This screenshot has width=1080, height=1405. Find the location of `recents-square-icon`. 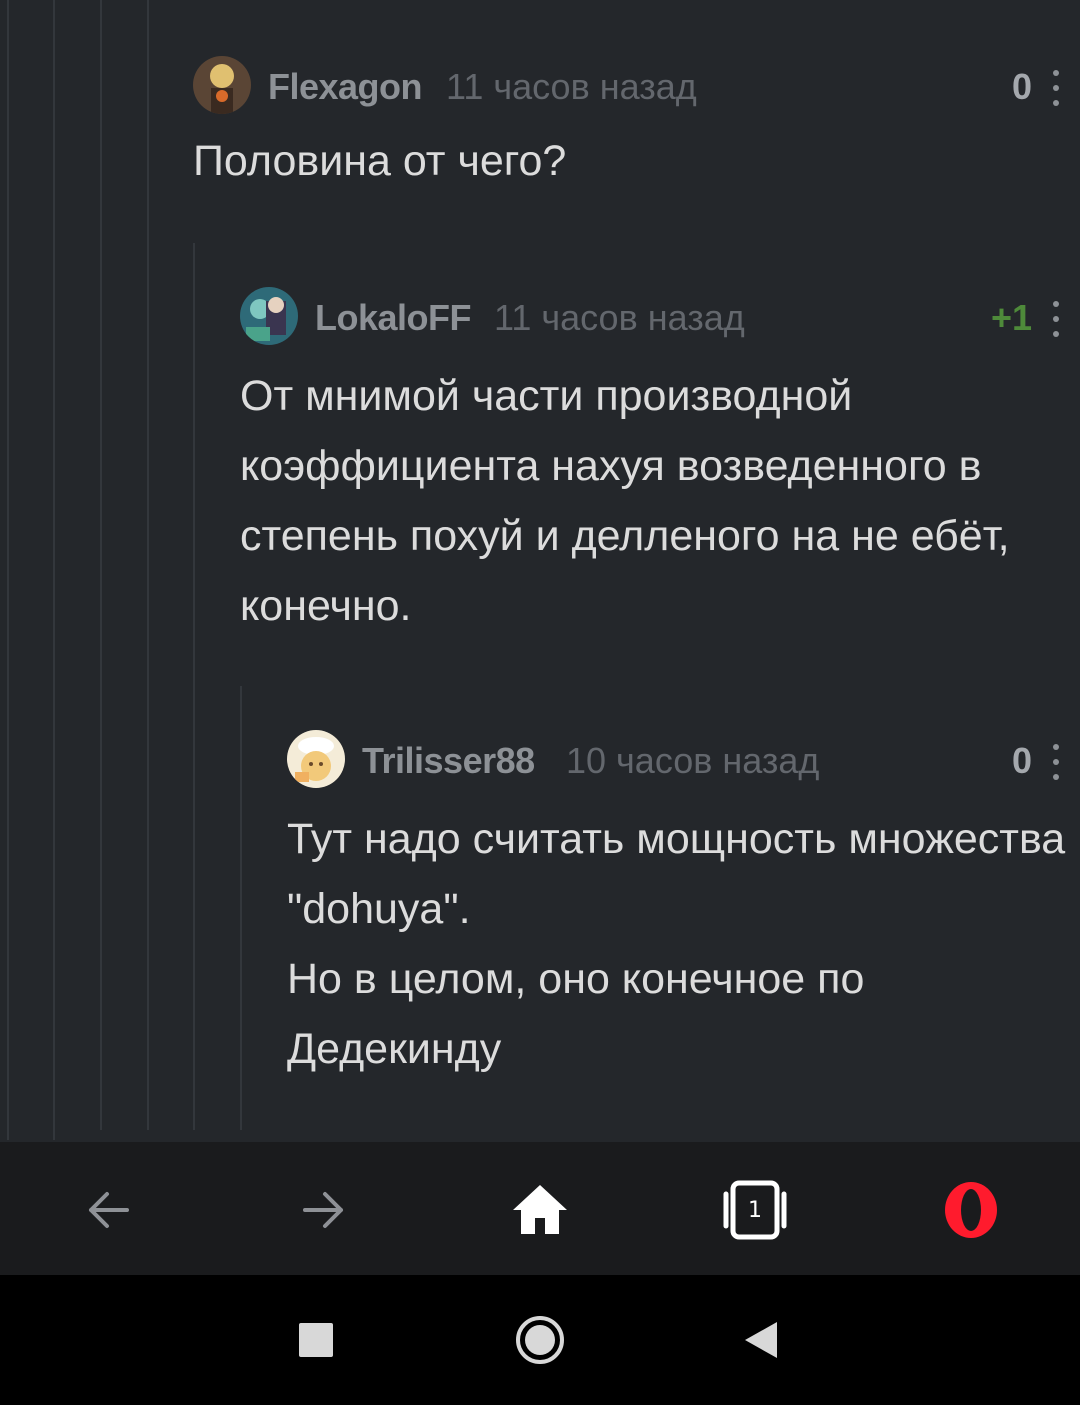

recents-square-icon is located at coordinates (316, 1340).